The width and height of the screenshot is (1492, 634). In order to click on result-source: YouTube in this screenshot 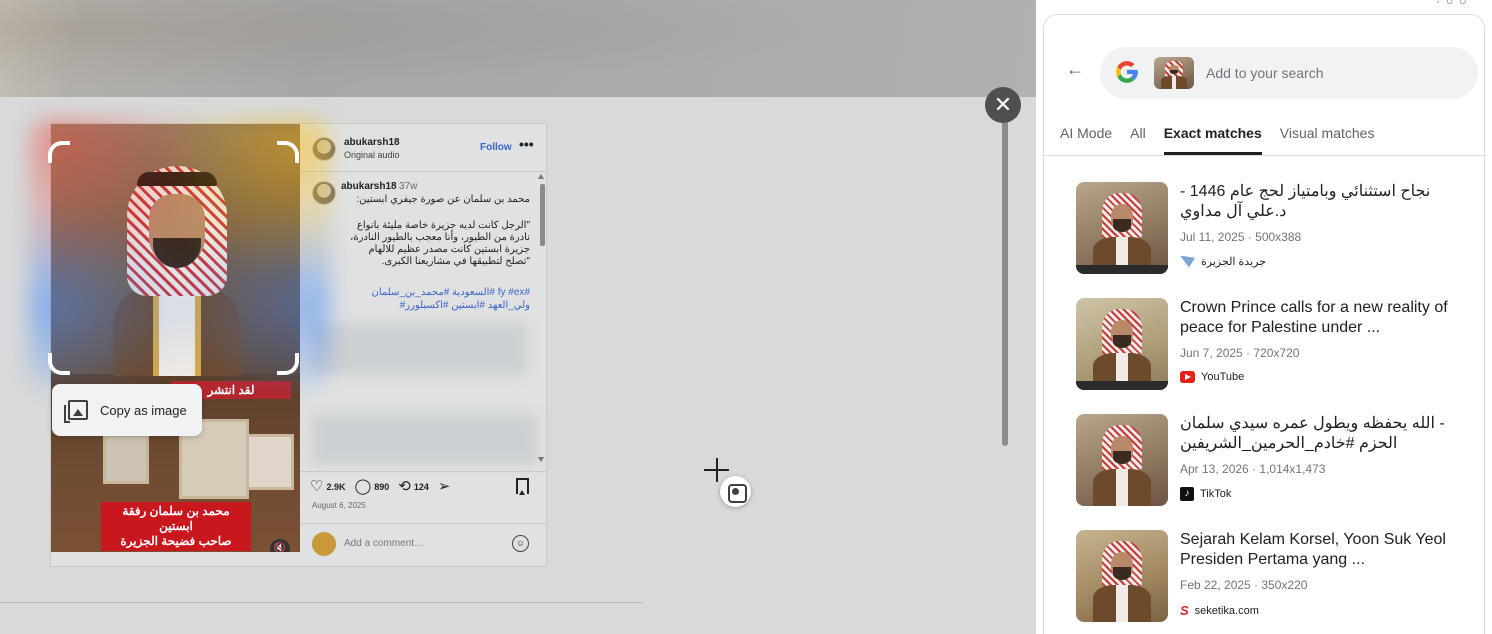, I will do `click(1212, 377)`.